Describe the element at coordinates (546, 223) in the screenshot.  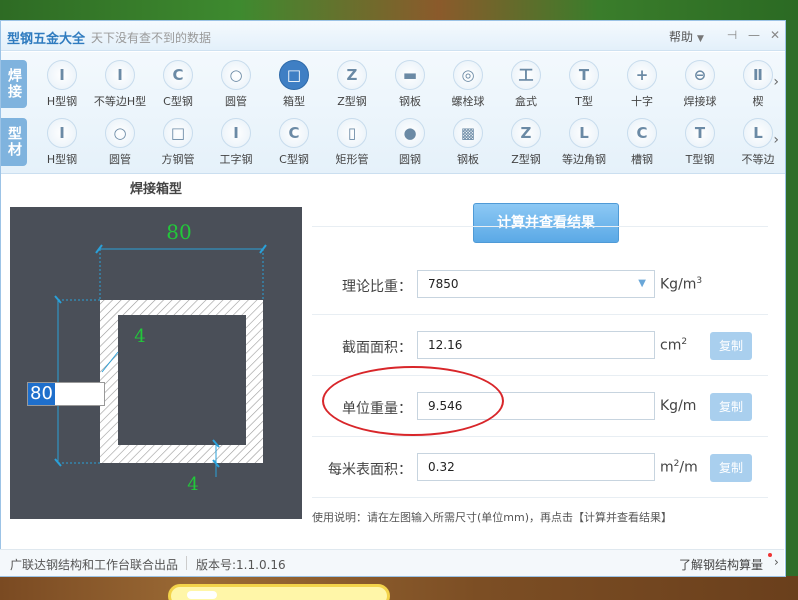
I see `calculate-button: 计算并查看结果` at that location.